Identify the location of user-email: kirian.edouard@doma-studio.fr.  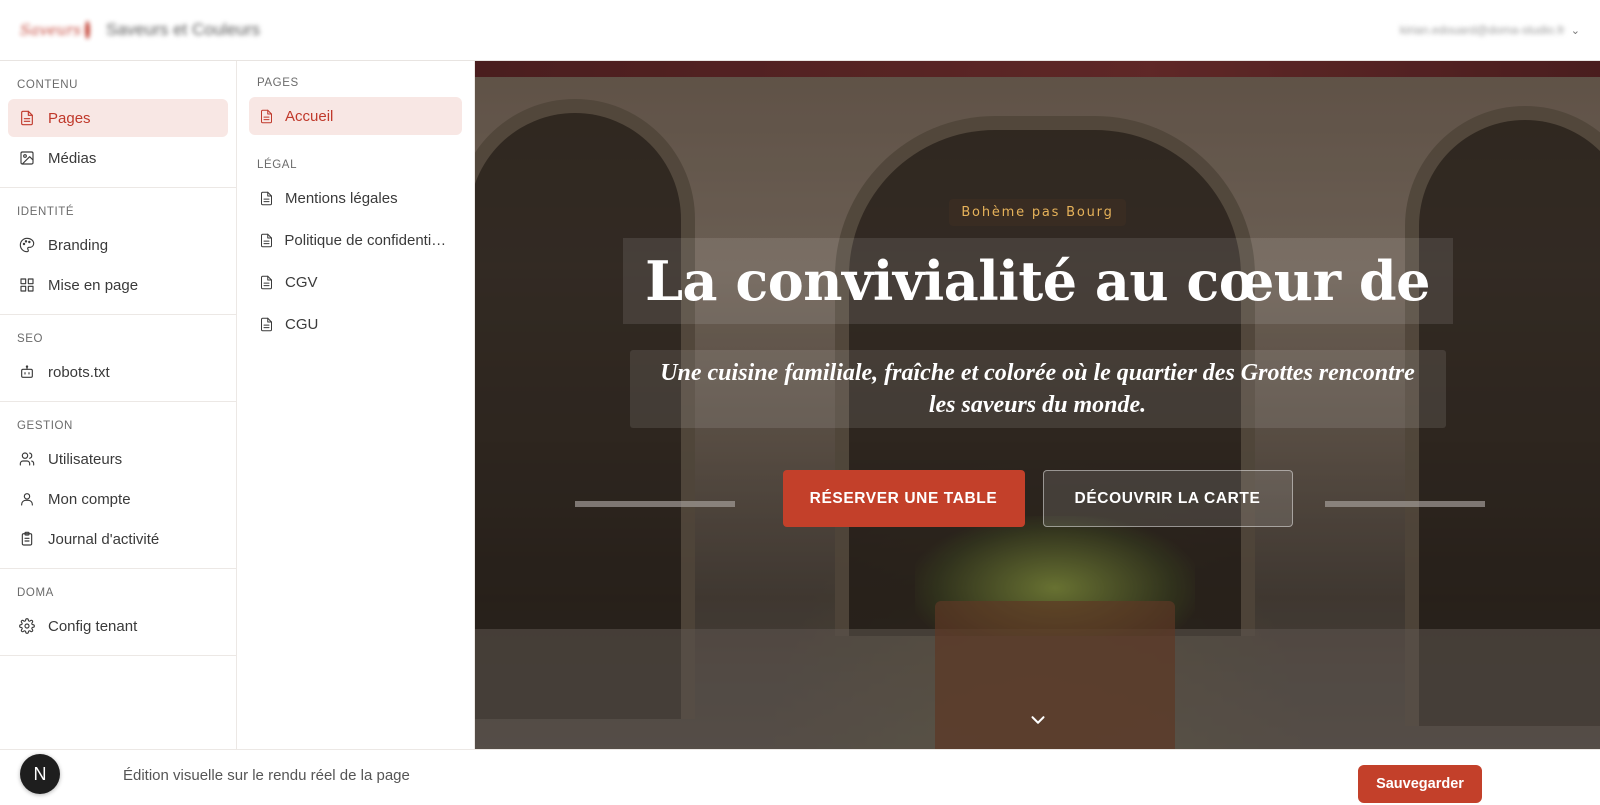
(1482, 30).